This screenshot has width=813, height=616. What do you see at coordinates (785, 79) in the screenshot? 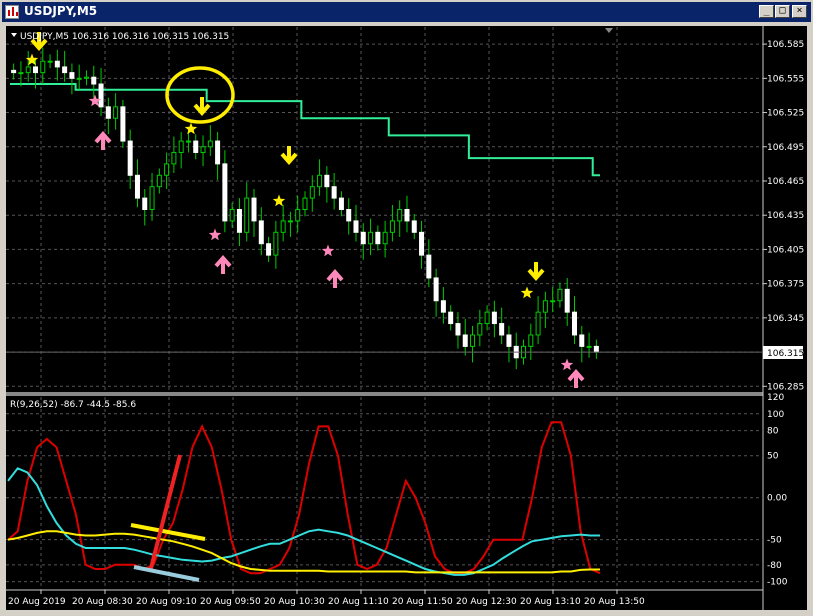
I see `price-label: 106.555` at bounding box center [785, 79].